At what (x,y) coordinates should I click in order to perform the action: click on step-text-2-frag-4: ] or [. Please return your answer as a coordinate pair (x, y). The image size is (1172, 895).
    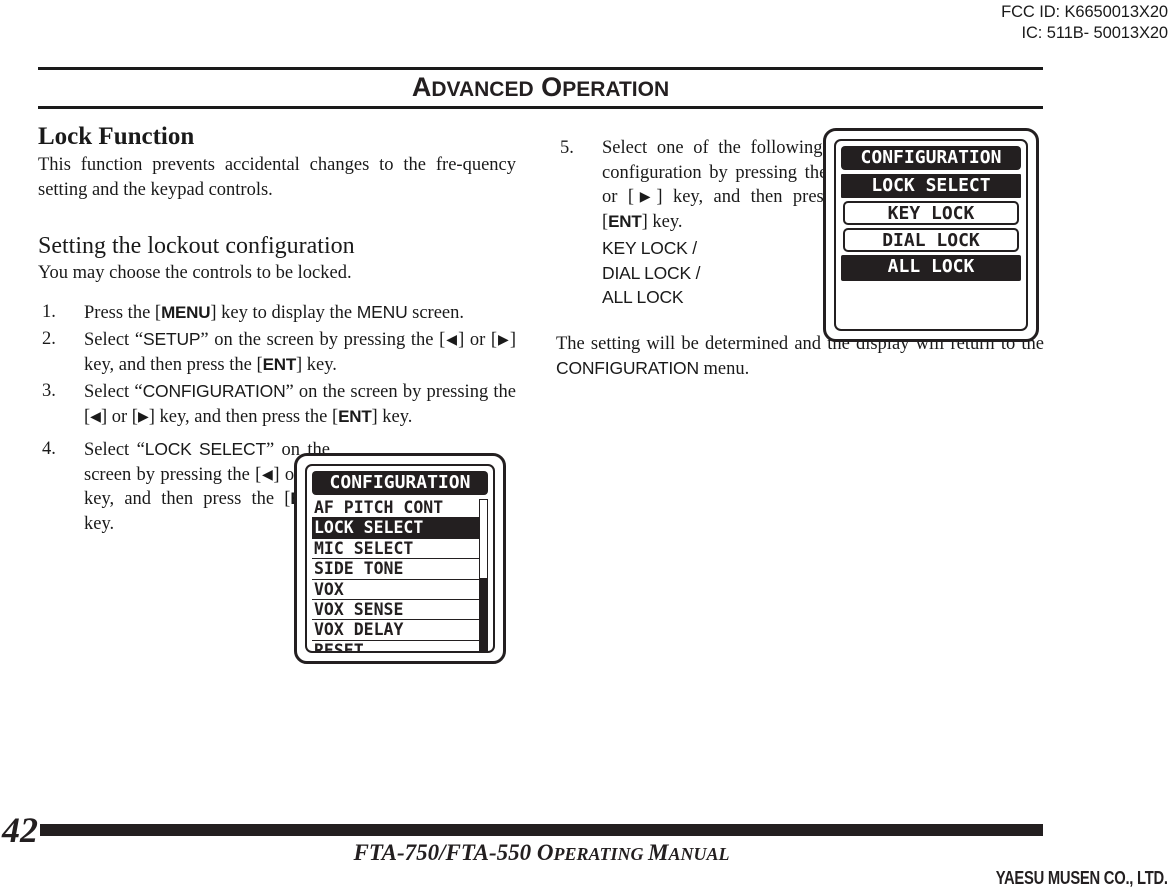
    Looking at the image, I should click on (119, 416).